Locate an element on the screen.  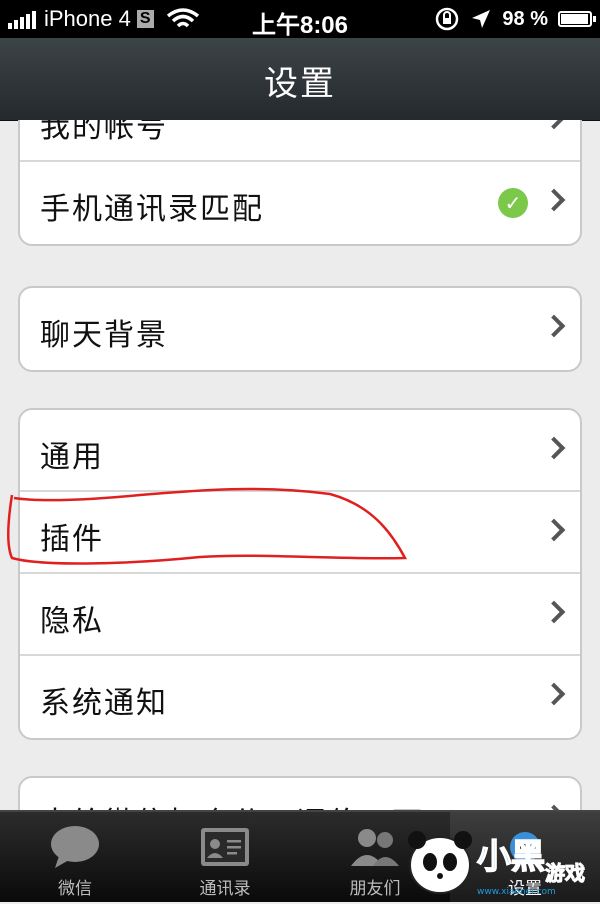
row-label: 去给微信打个分，评价一下 is located at coordinates (232, 804).